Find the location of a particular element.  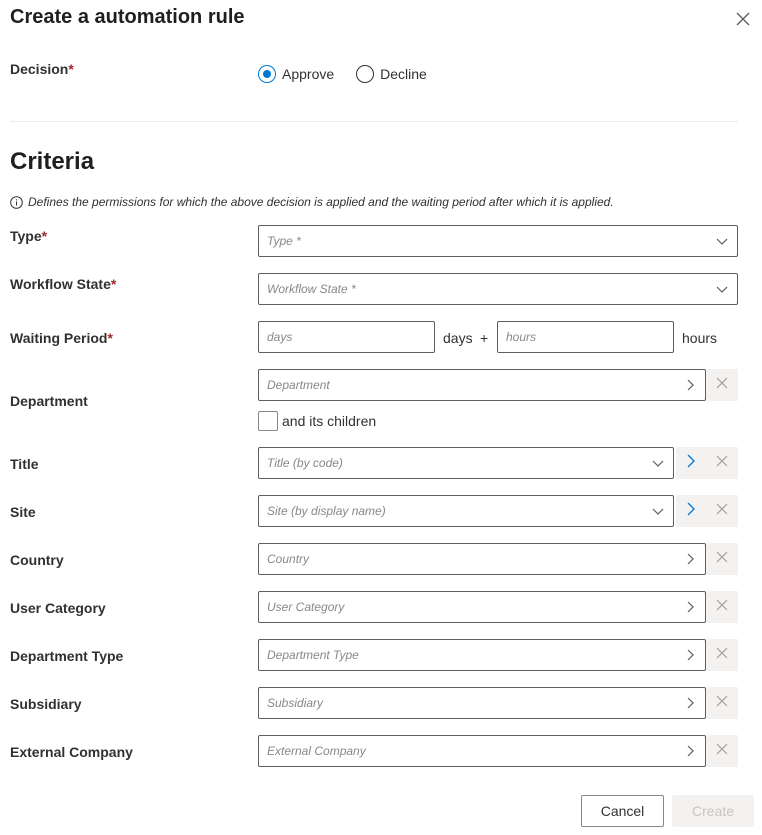

country-label: Country is located at coordinates (37, 560).